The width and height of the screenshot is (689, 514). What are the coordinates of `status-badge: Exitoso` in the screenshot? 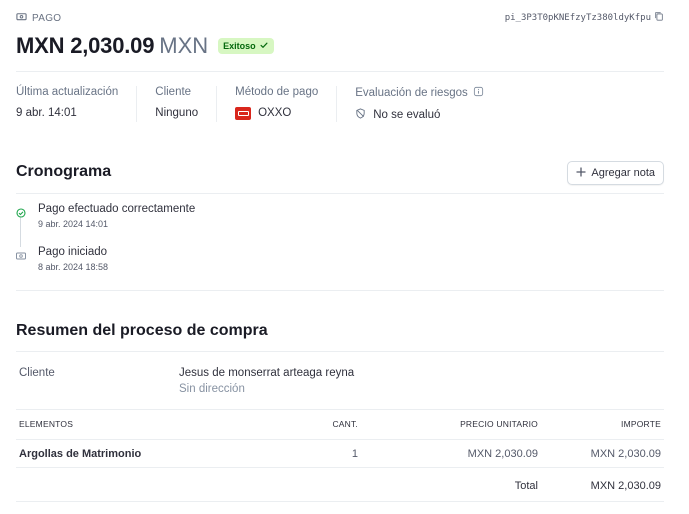 It's located at (246, 46).